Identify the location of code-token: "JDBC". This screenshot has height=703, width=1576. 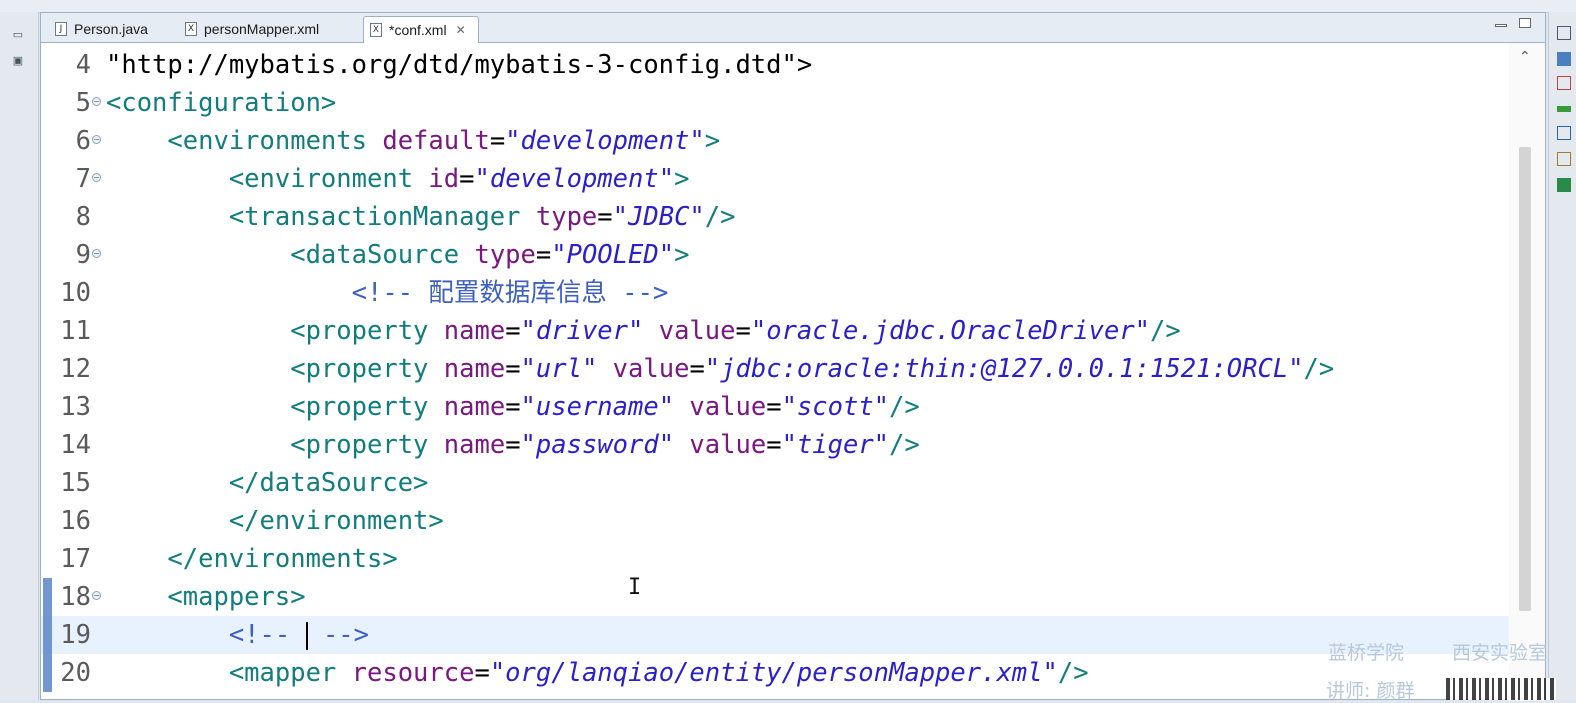
(658, 217).